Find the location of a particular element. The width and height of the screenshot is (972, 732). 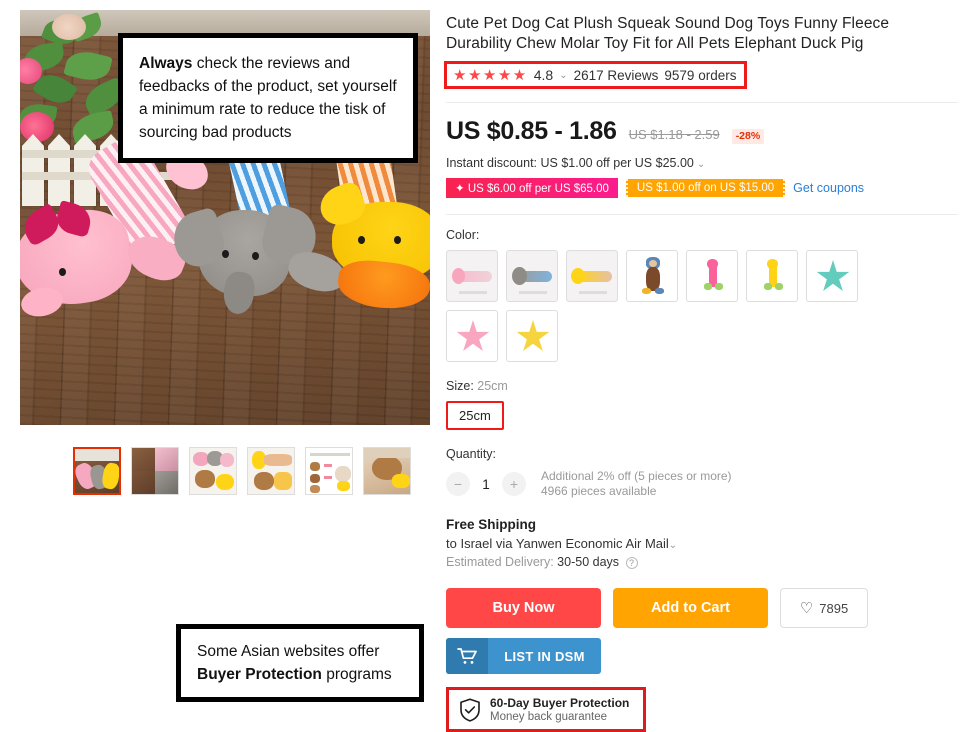

quantity-increase-button: + is located at coordinates (514, 484).